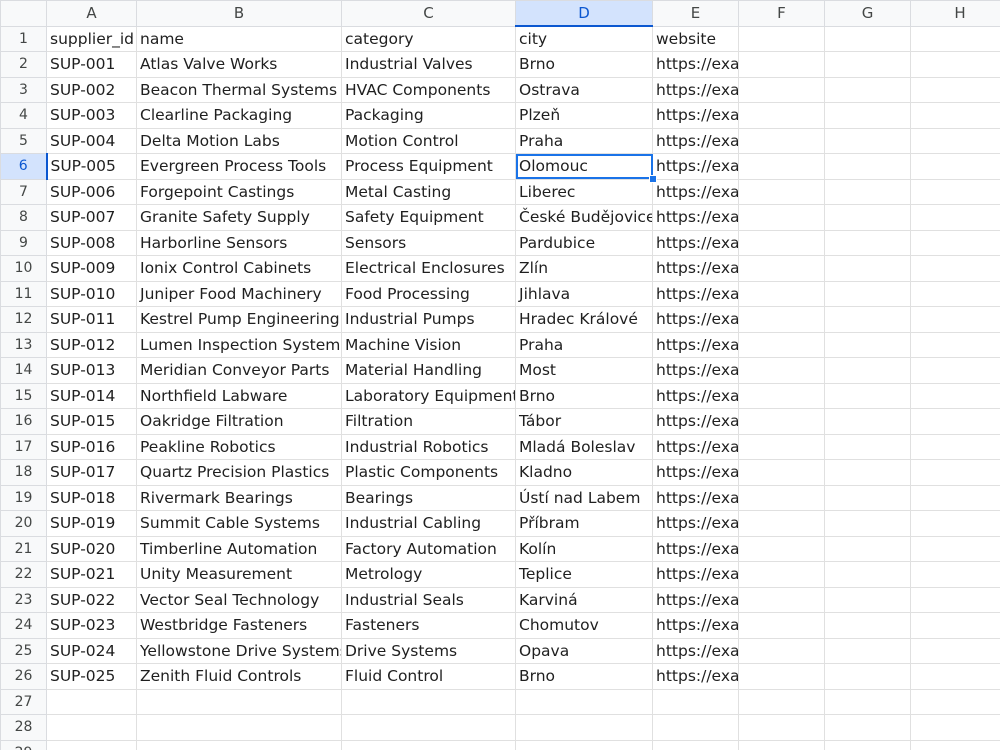 Image resolution: width=1000 pixels, height=750 pixels. What do you see at coordinates (781, 64) in the screenshot?
I see `cell-f2` at bounding box center [781, 64].